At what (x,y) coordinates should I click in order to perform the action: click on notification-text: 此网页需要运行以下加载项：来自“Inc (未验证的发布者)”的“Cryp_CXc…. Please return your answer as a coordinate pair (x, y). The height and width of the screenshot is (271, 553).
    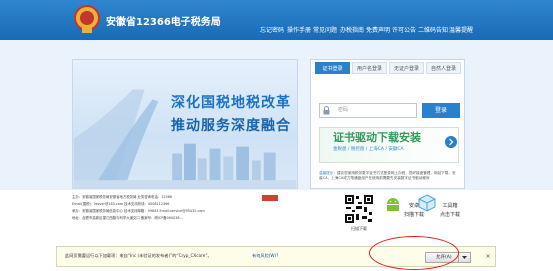
    Looking at the image, I should click on (138, 255).